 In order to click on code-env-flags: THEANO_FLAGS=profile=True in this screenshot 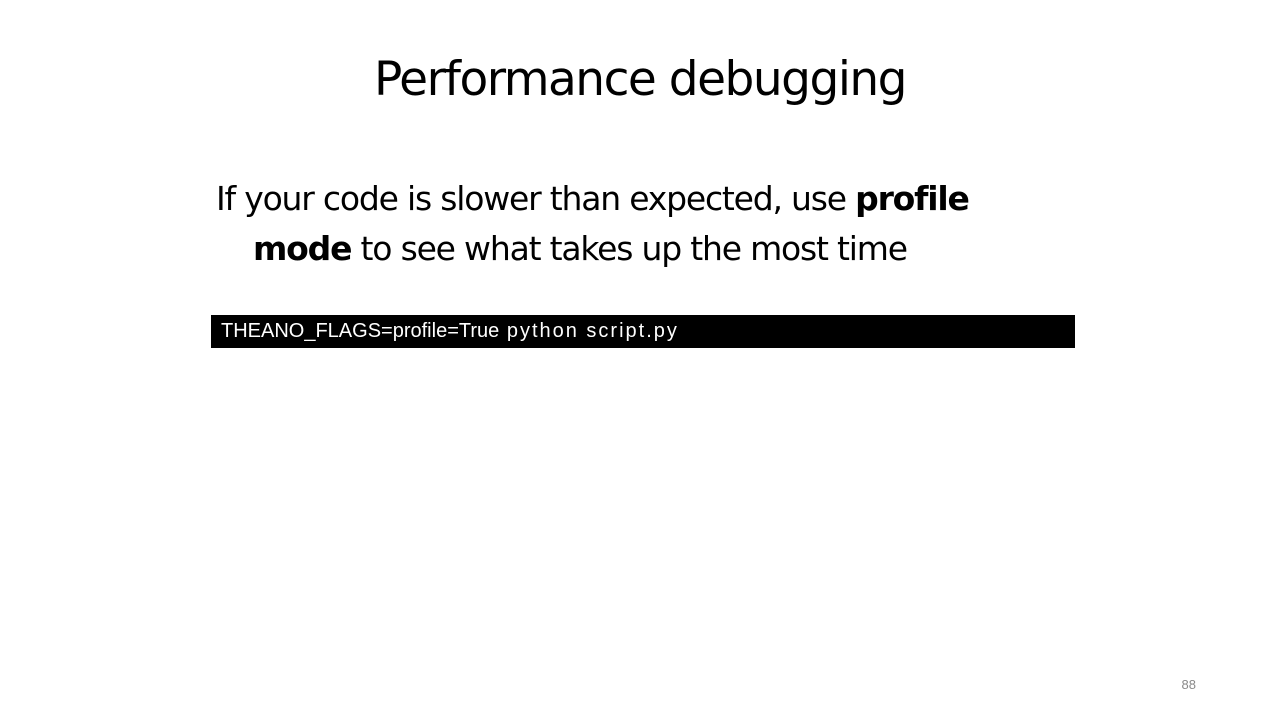, I will do `click(360, 331)`.